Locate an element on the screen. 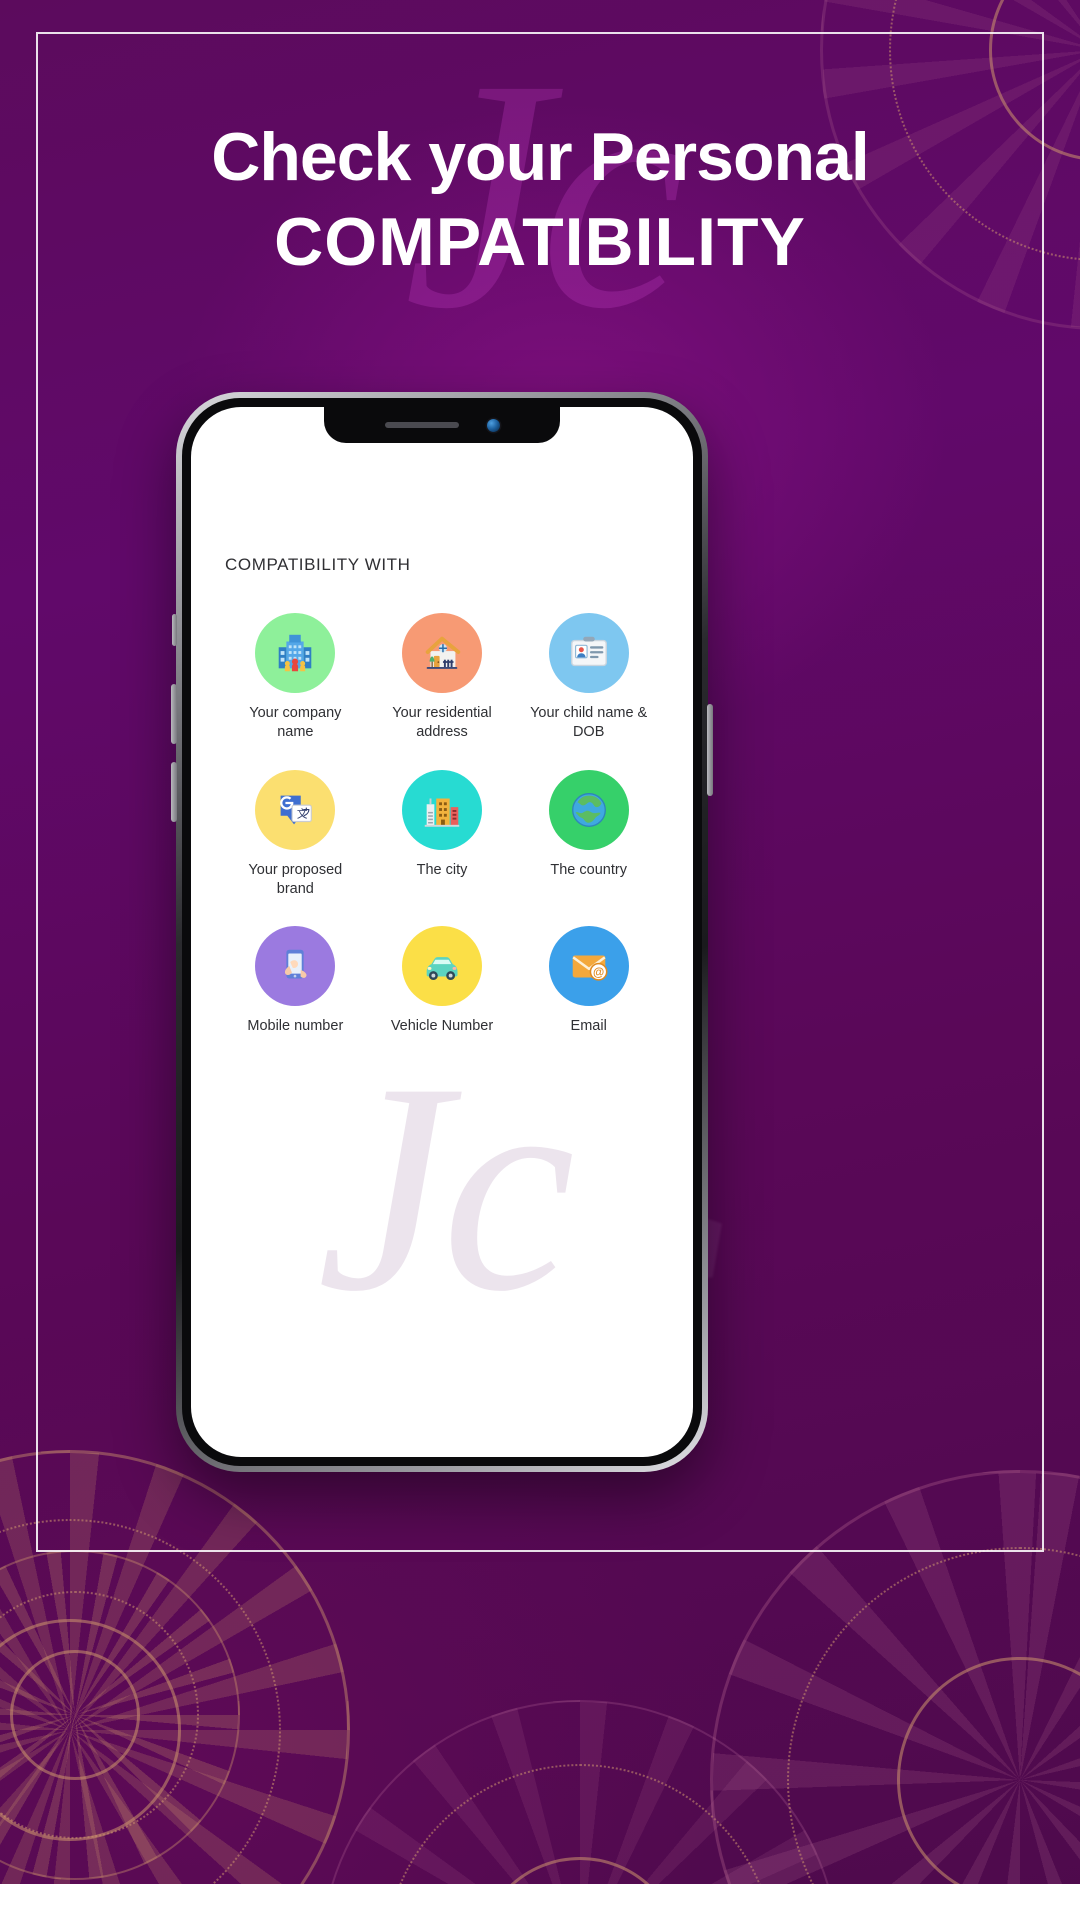  tile-icon-background: 文 is located at coordinates (295, 809).